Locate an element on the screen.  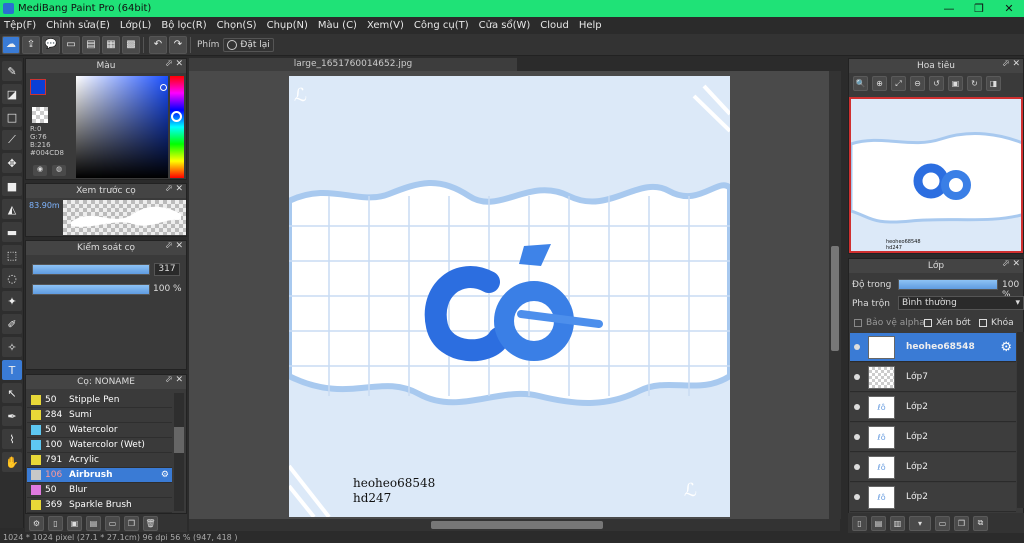
select-rect-icon: ⬚ is located at coordinates (12, 255).